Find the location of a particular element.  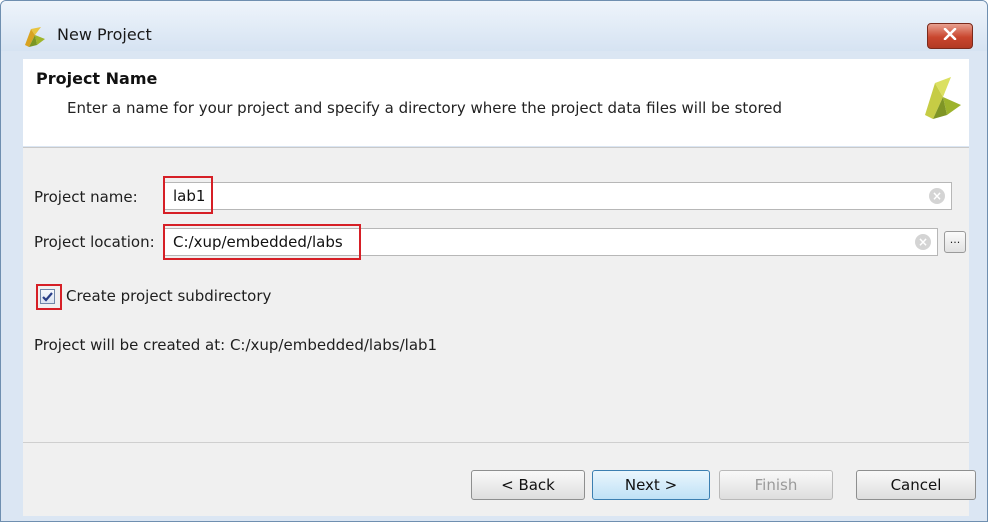

close-icon is located at coordinates (950, 35).